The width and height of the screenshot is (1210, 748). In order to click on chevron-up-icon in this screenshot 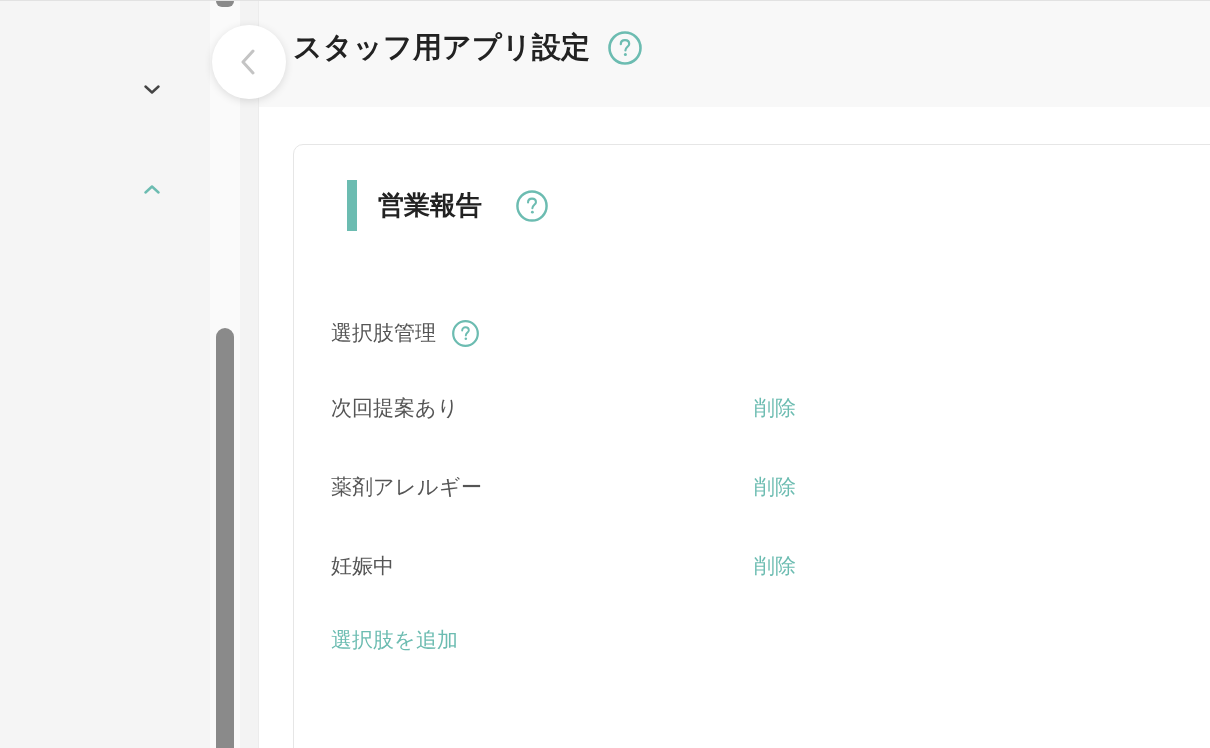, I will do `click(152, 189)`.